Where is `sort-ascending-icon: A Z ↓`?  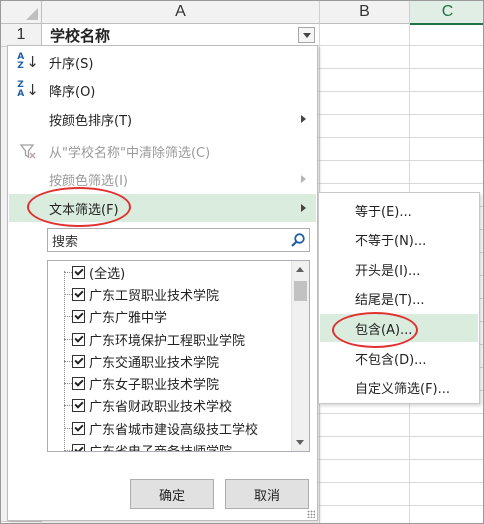
sort-ascending-icon: A Z ↓ is located at coordinates (28, 61).